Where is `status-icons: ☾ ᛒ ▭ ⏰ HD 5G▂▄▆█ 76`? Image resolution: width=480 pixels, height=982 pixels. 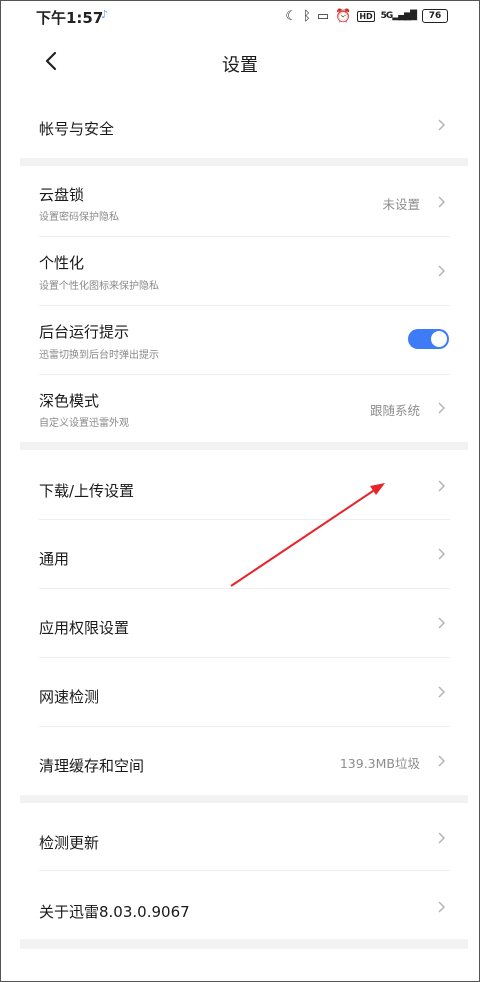
status-icons: ☾ ᛒ ▭ ⏰ HD 5G▂▄▆█ 76 is located at coordinates (366, 16).